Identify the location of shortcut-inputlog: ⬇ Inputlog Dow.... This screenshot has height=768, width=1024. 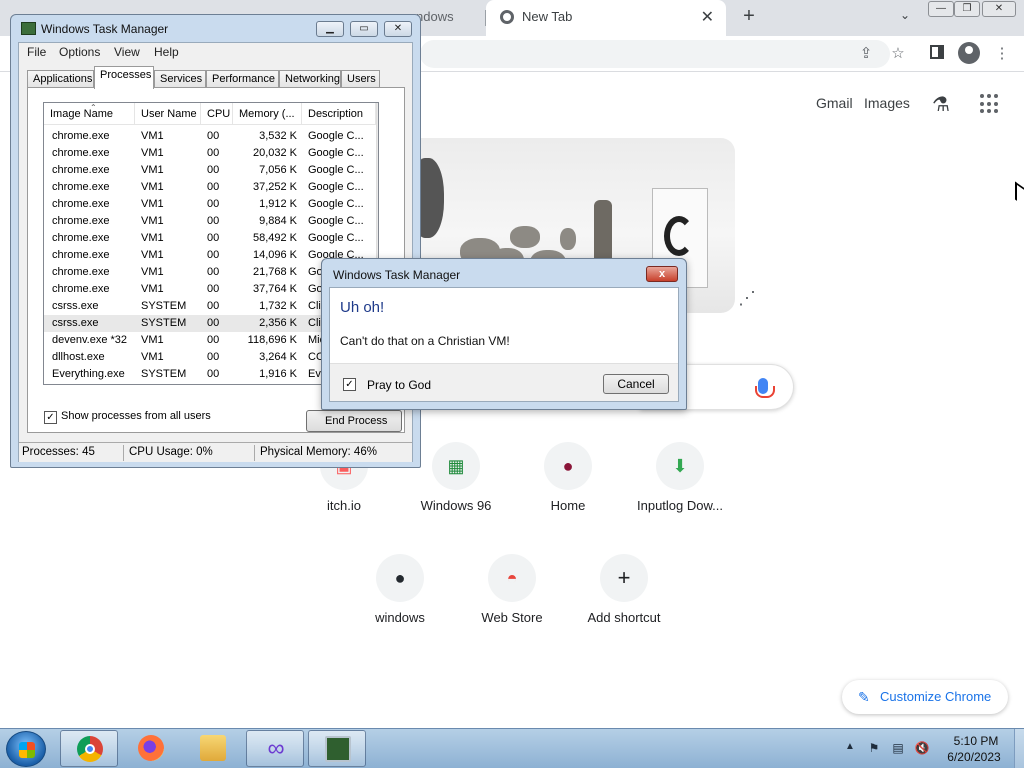
(680, 498).